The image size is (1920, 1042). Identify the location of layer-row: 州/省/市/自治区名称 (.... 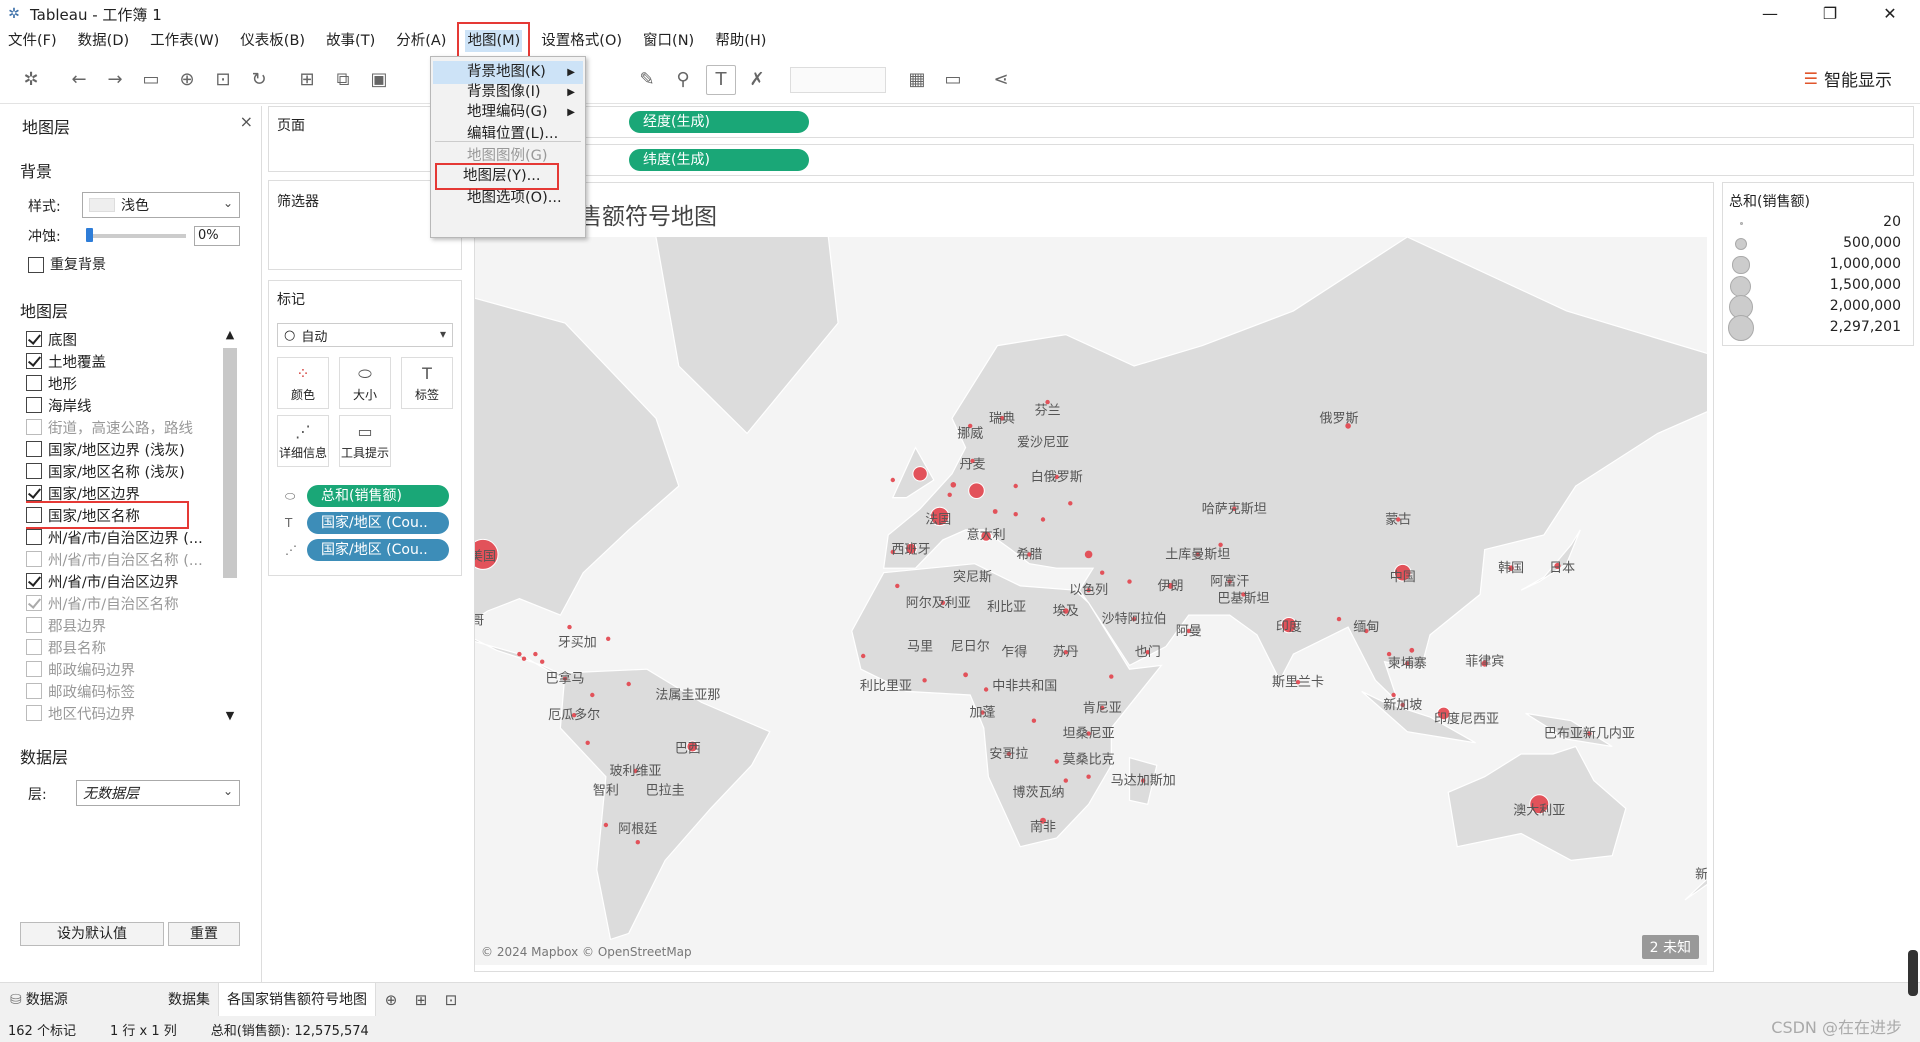
(121, 559).